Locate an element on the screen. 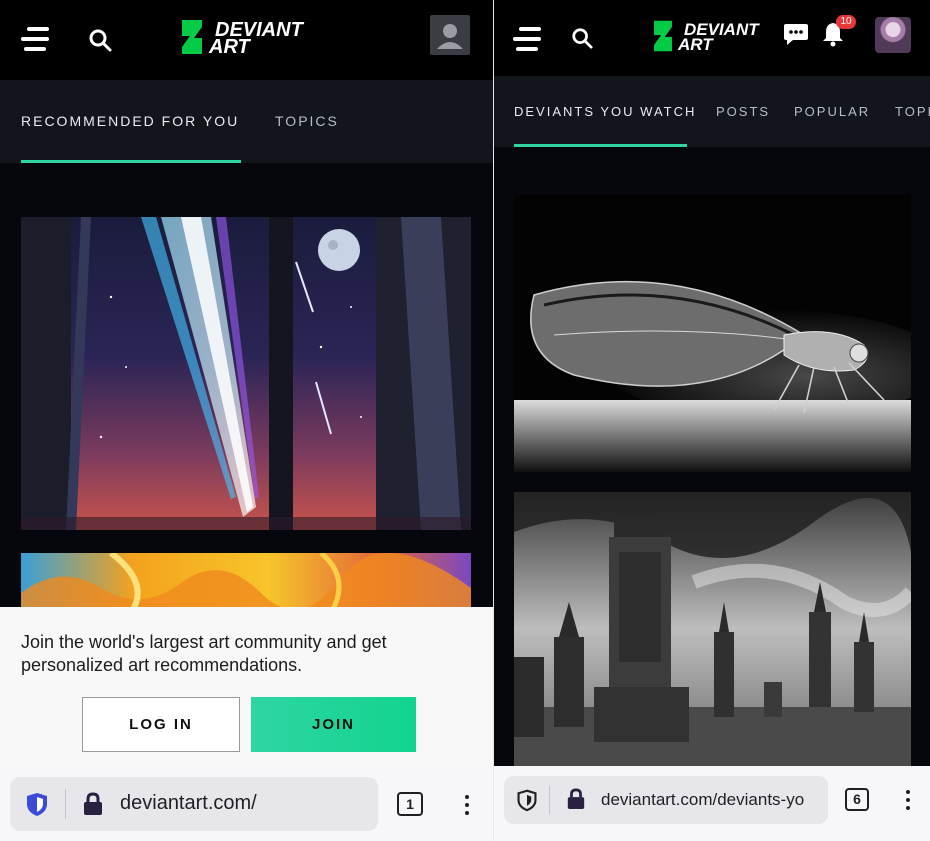 This screenshot has width=930, height=841. tabs-icon: 6 is located at coordinates (857, 799).